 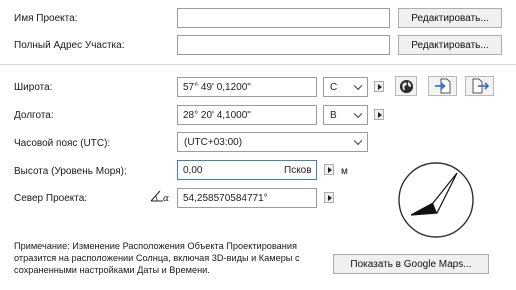 What do you see at coordinates (213, 142) in the screenshot?
I see `timezone-value: (UTC+03:00)` at bounding box center [213, 142].